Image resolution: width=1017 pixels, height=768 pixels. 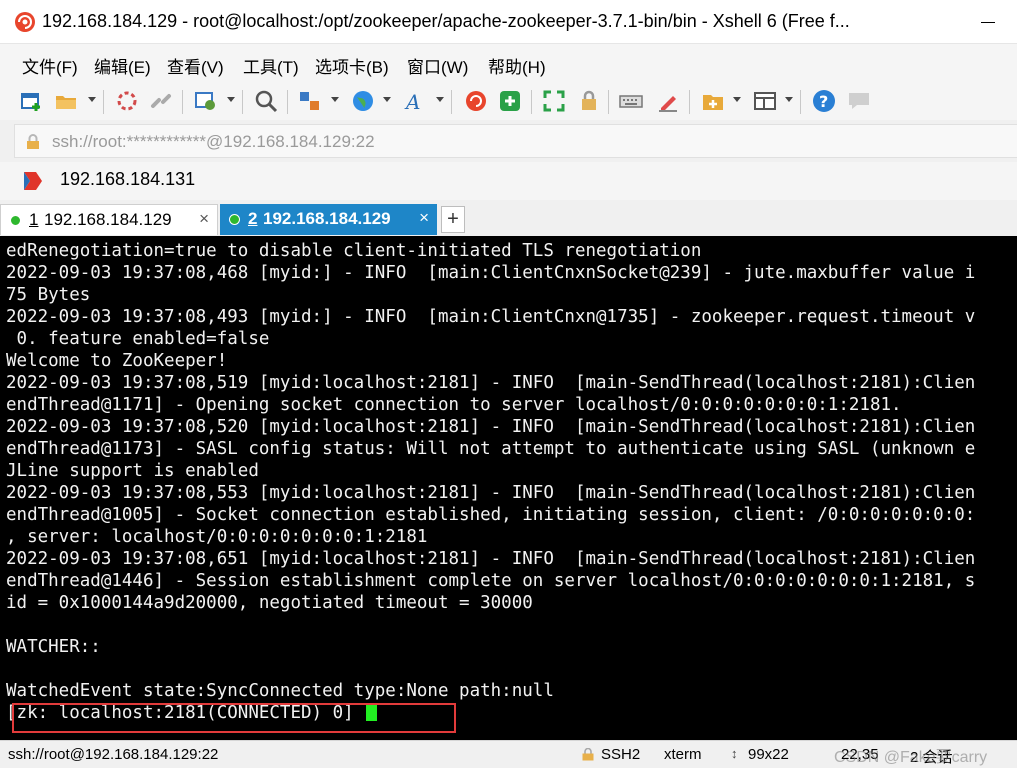 What do you see at coordinates (859, 101) in the screenshot?
I see `chat-icon` at bounding box center [859, 101].